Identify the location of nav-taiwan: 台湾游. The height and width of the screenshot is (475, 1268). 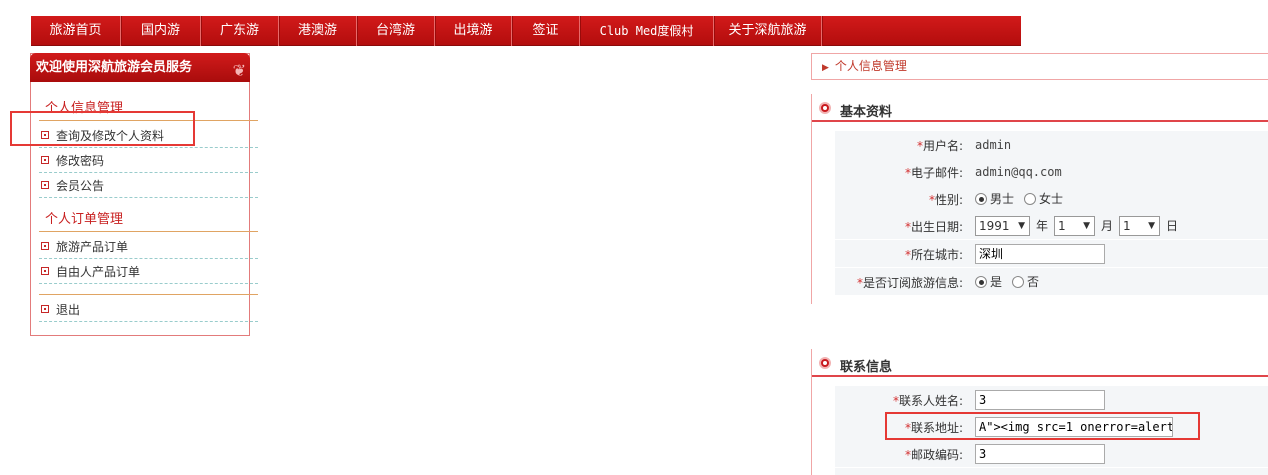
(396, 31).